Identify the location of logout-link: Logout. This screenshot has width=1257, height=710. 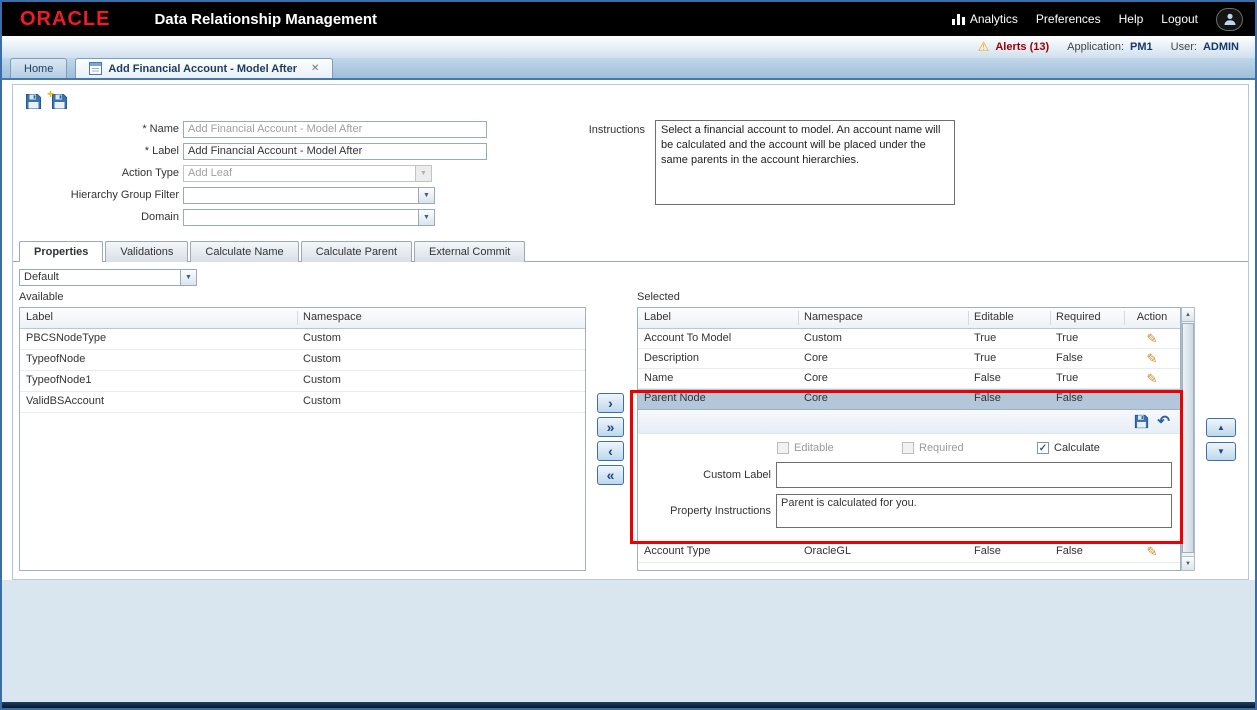
(1179, 19).